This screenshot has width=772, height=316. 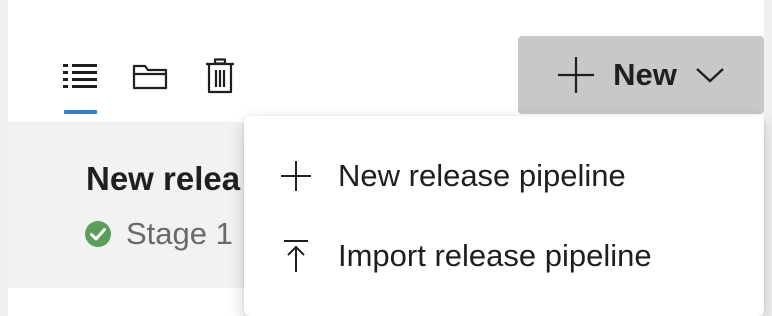 I want to click on stage-status: Stage 1, so click(x=158, y=234).